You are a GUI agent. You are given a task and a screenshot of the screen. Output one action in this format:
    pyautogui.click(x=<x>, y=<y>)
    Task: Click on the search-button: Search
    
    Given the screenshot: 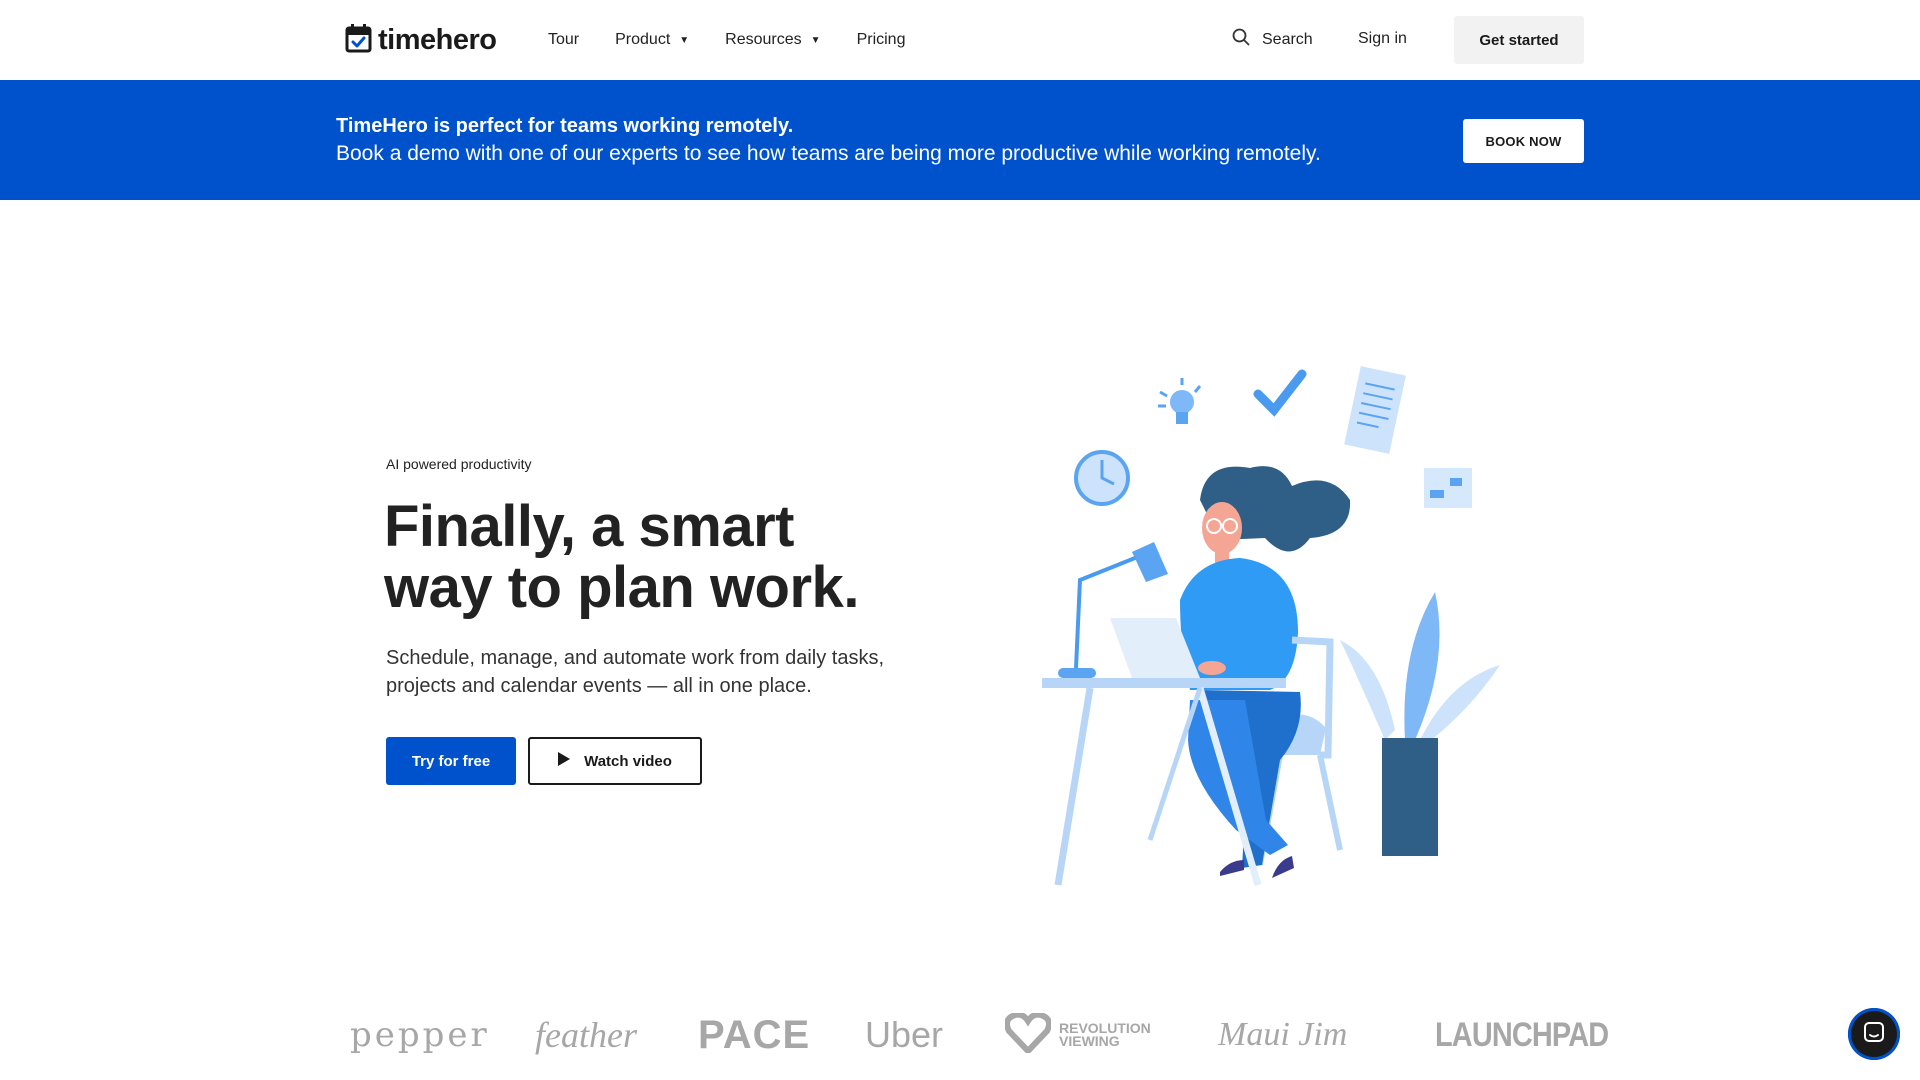 What is the action you would take?
    pyautogui.click(x=1272, y=39)
    